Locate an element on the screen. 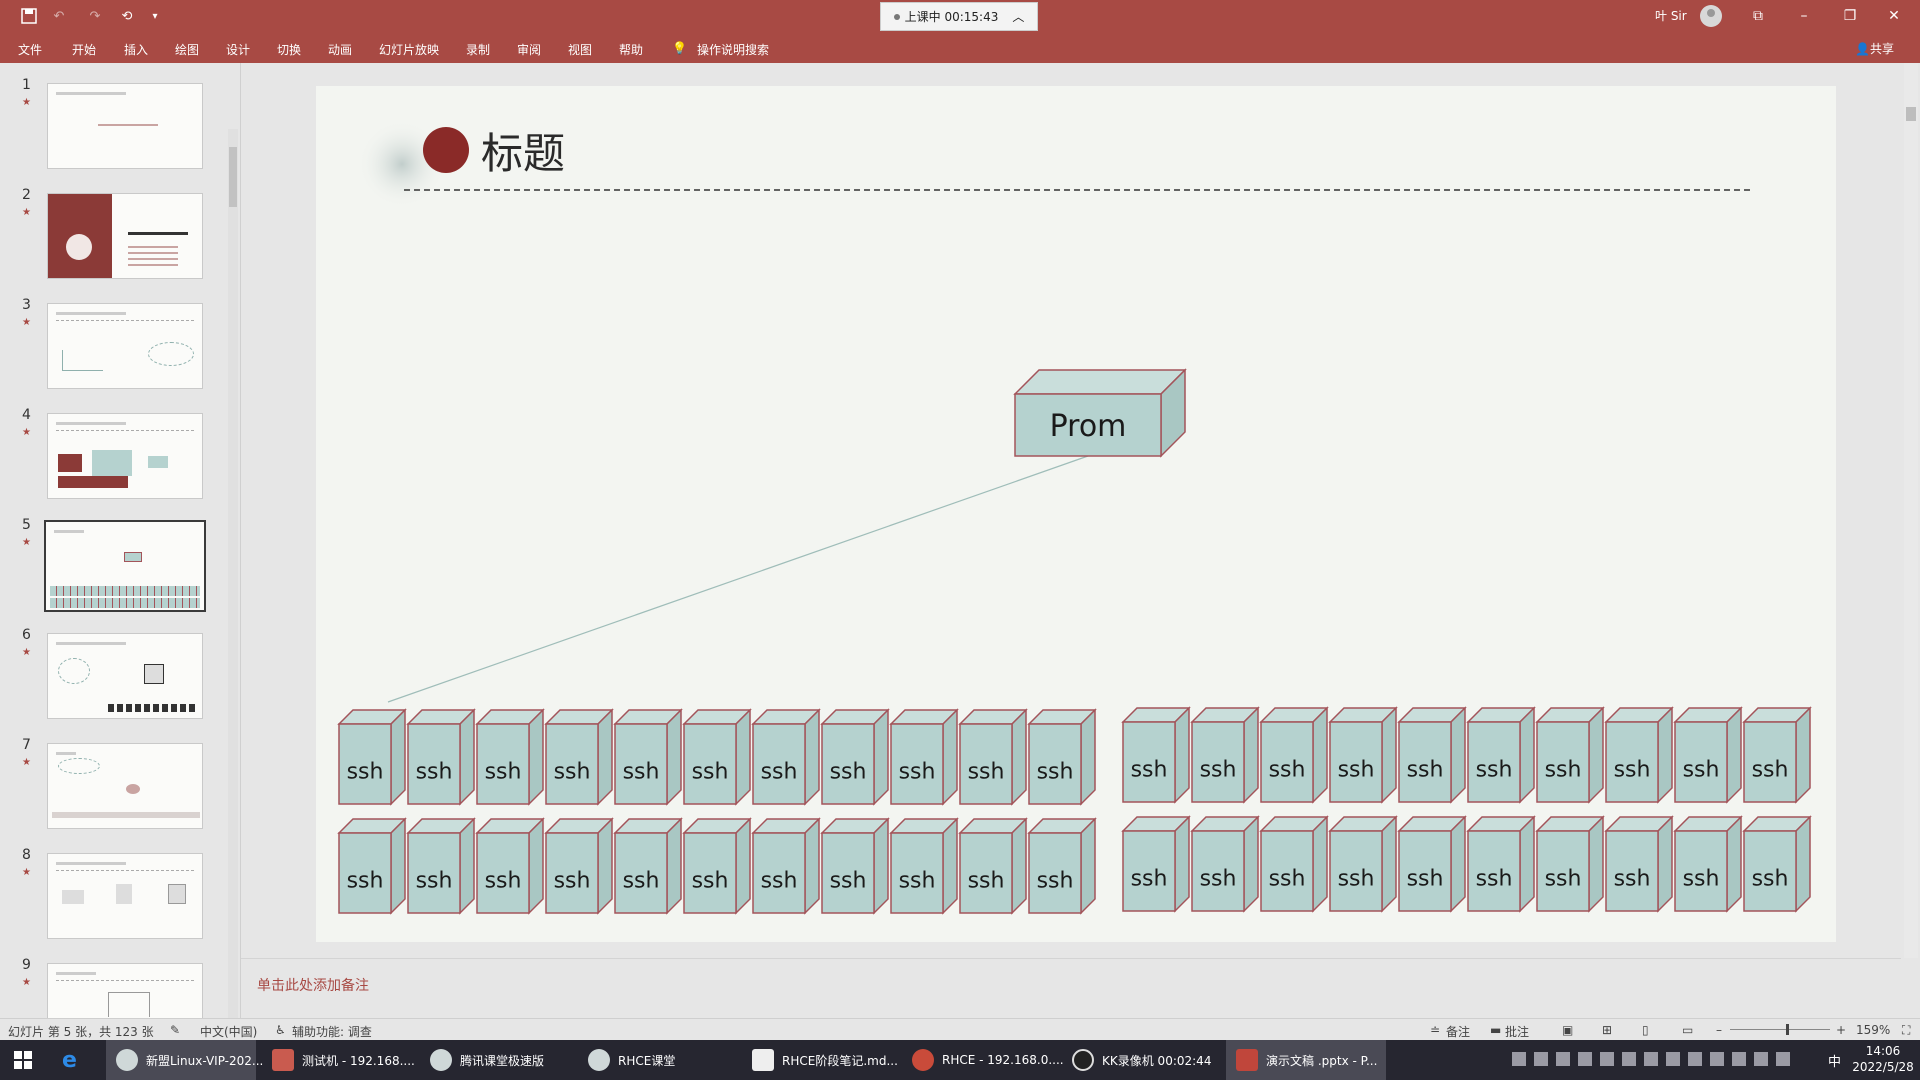 The width and height of the screenshot is (1920, 1080). zoom-level: 159% is located at coordinates (1873, 1030).